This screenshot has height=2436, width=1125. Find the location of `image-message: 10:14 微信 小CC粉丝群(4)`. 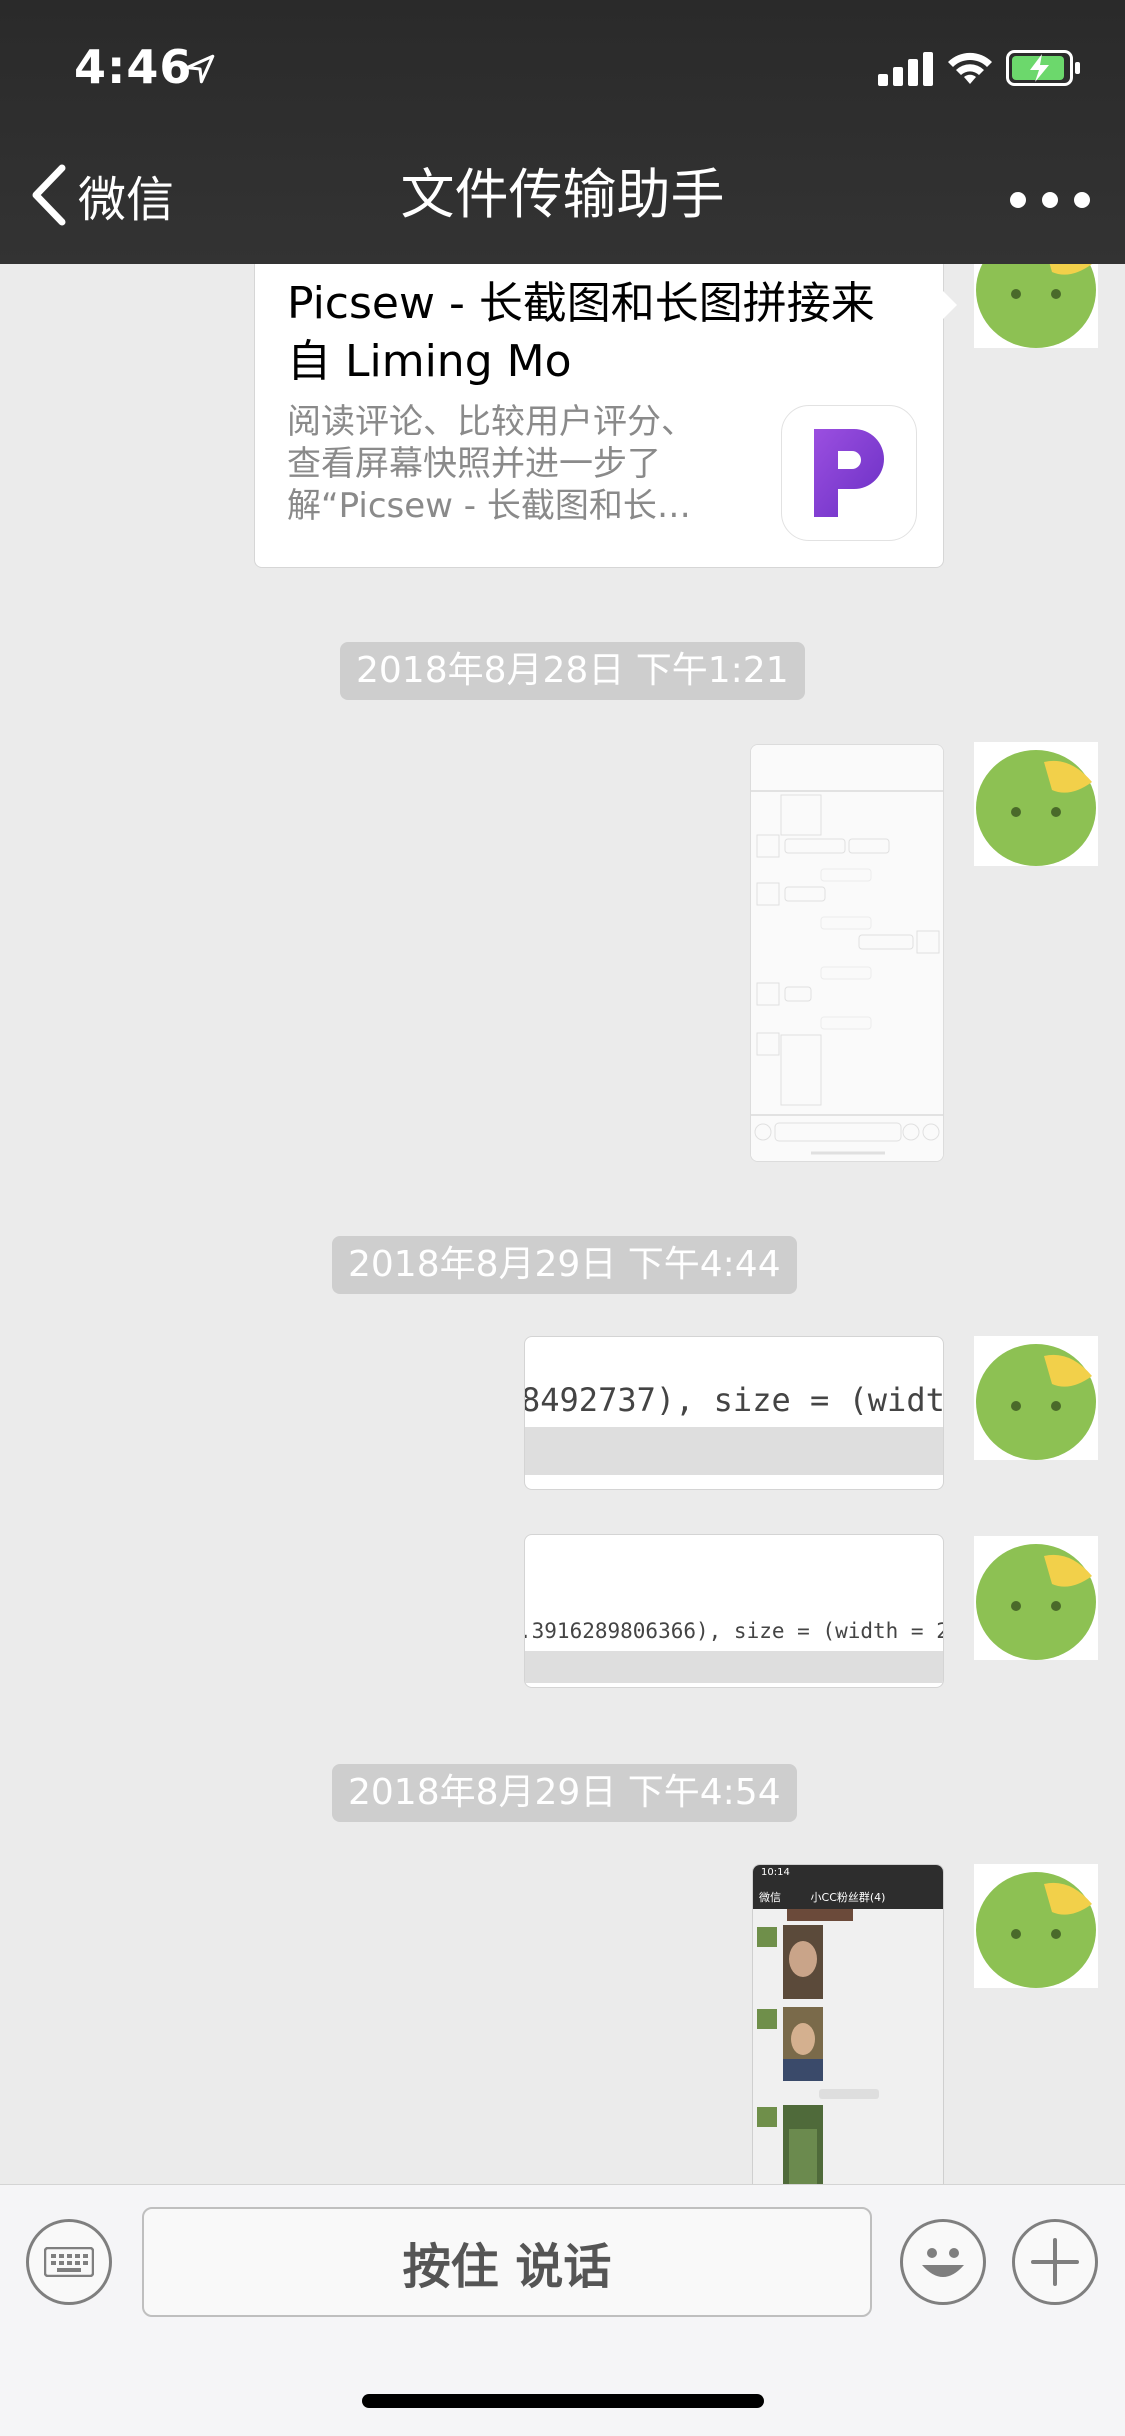

image-message: 10:14 微信 小CC粉丝群(4) is located at coordinates (848, 2024).